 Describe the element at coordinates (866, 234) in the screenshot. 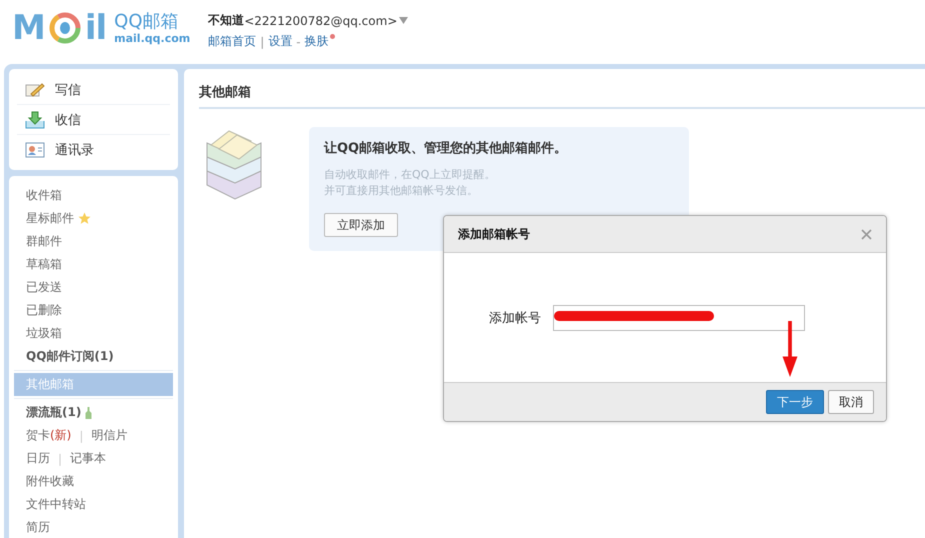

I see `close-icon` at that location.